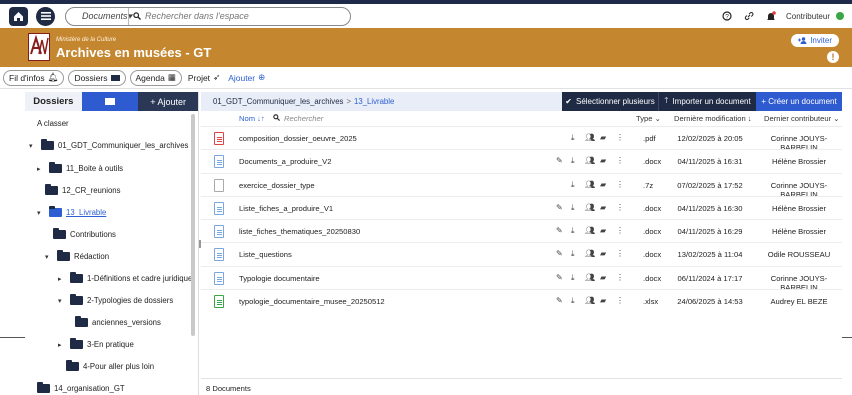 This screenshot has width=852, height=395. Describe the element at coordinates (285, 161) in the screenshot. I see `document-name: Documents_a_produire_V2` at that location.